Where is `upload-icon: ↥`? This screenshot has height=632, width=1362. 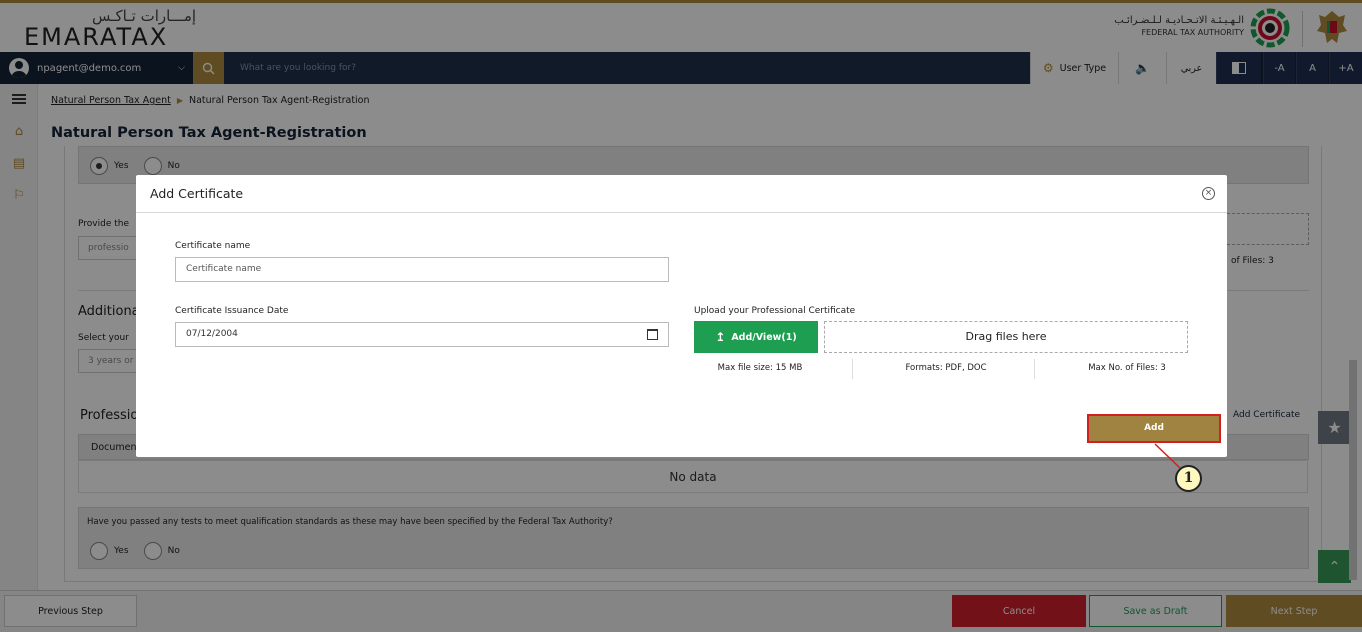 upload-icon: ↥ is located at coordinates (720, 337).